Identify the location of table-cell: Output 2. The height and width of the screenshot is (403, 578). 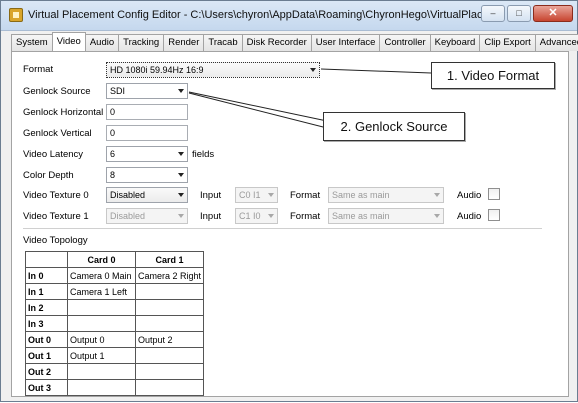
(169, 339).